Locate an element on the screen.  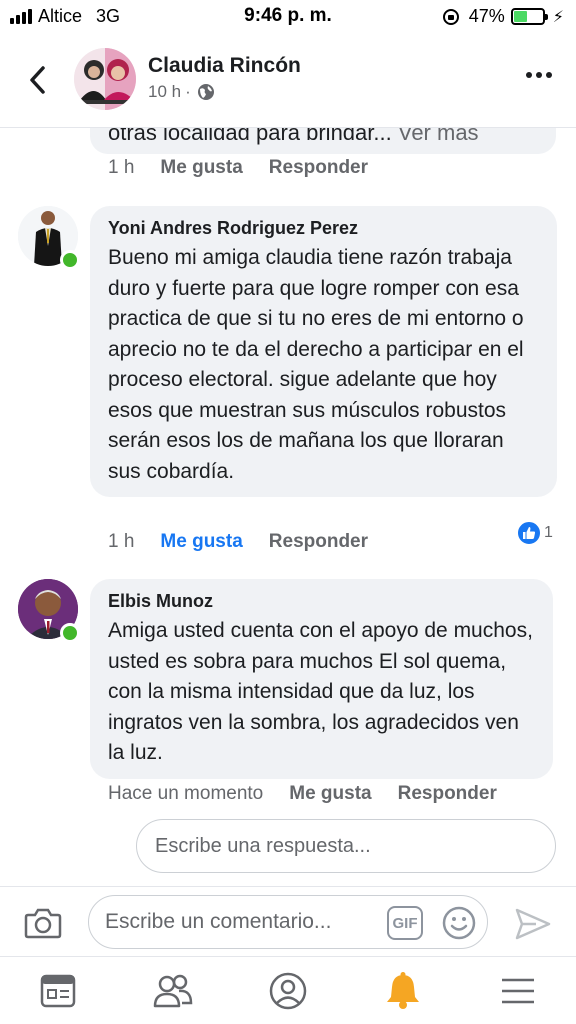
back-button is located at coordinates (37, 80).